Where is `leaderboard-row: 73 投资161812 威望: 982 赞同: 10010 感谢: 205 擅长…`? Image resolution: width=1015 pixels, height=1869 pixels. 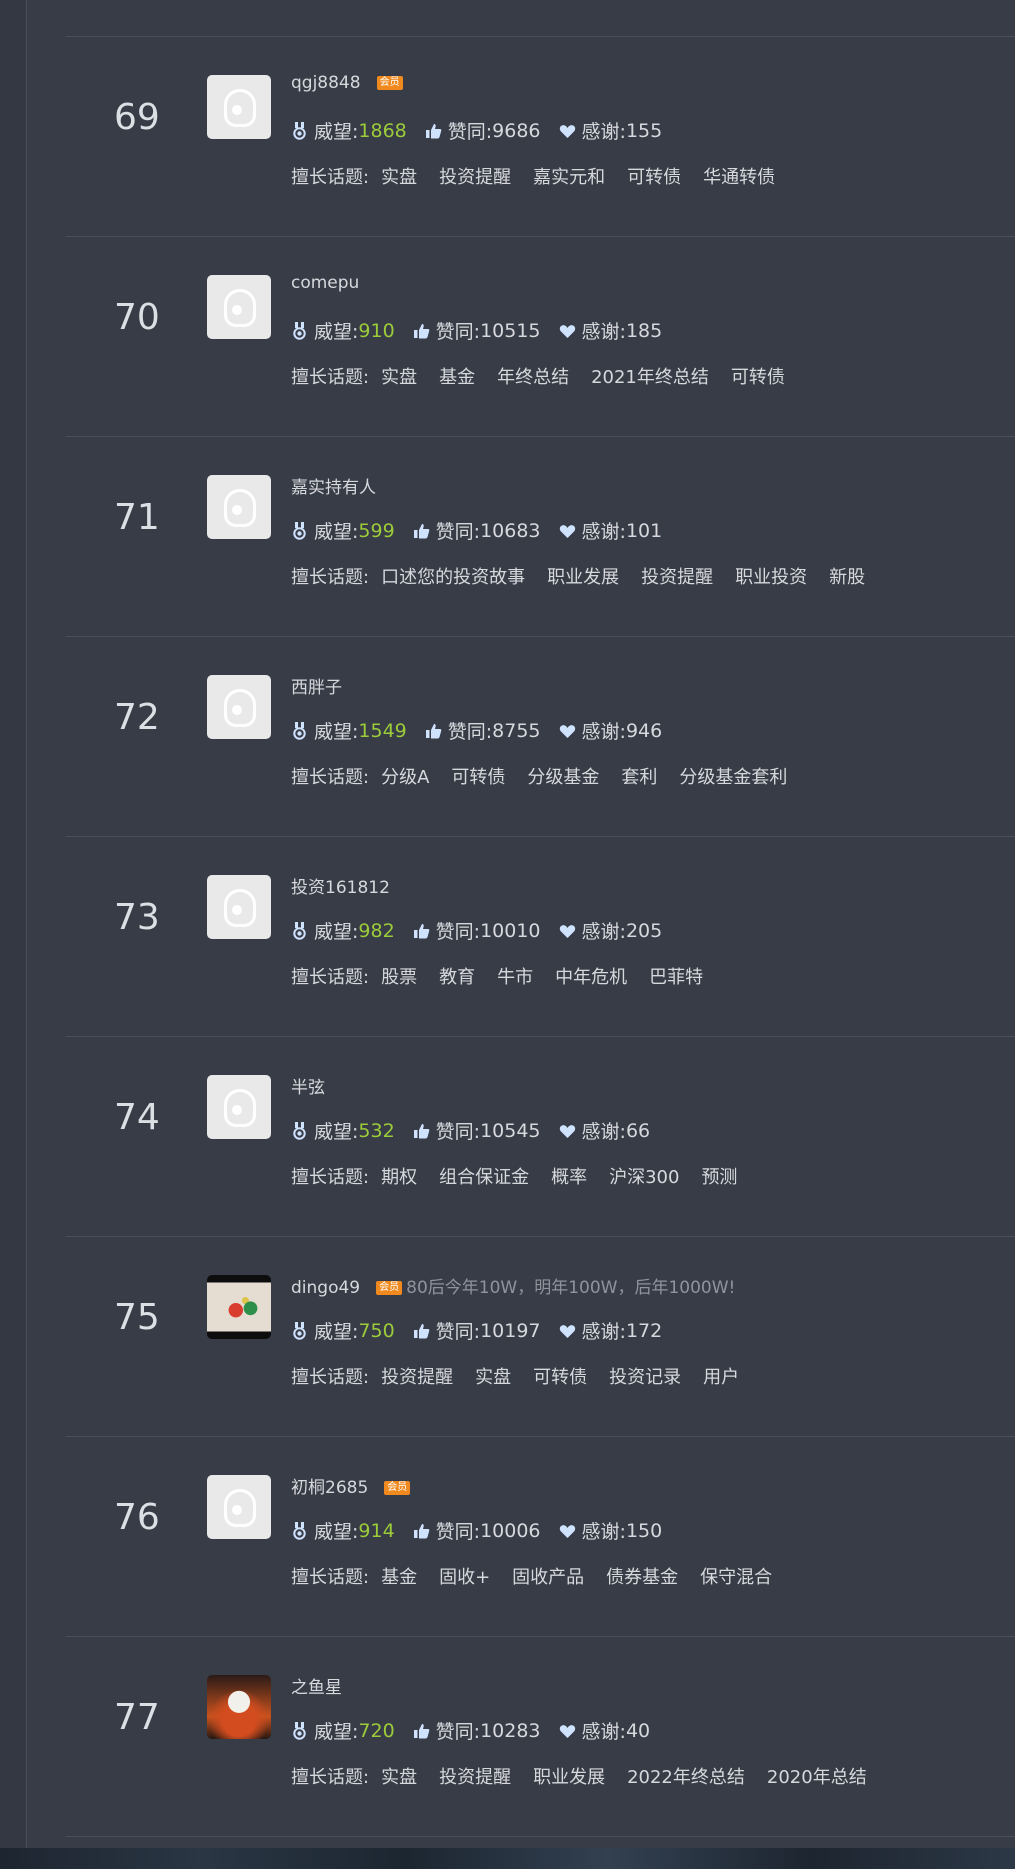 leaderboard-row: 73 投资161812 威望: 982 赞同: 10010 感谢: 205 擅长… is located at coordinates (540, 937).